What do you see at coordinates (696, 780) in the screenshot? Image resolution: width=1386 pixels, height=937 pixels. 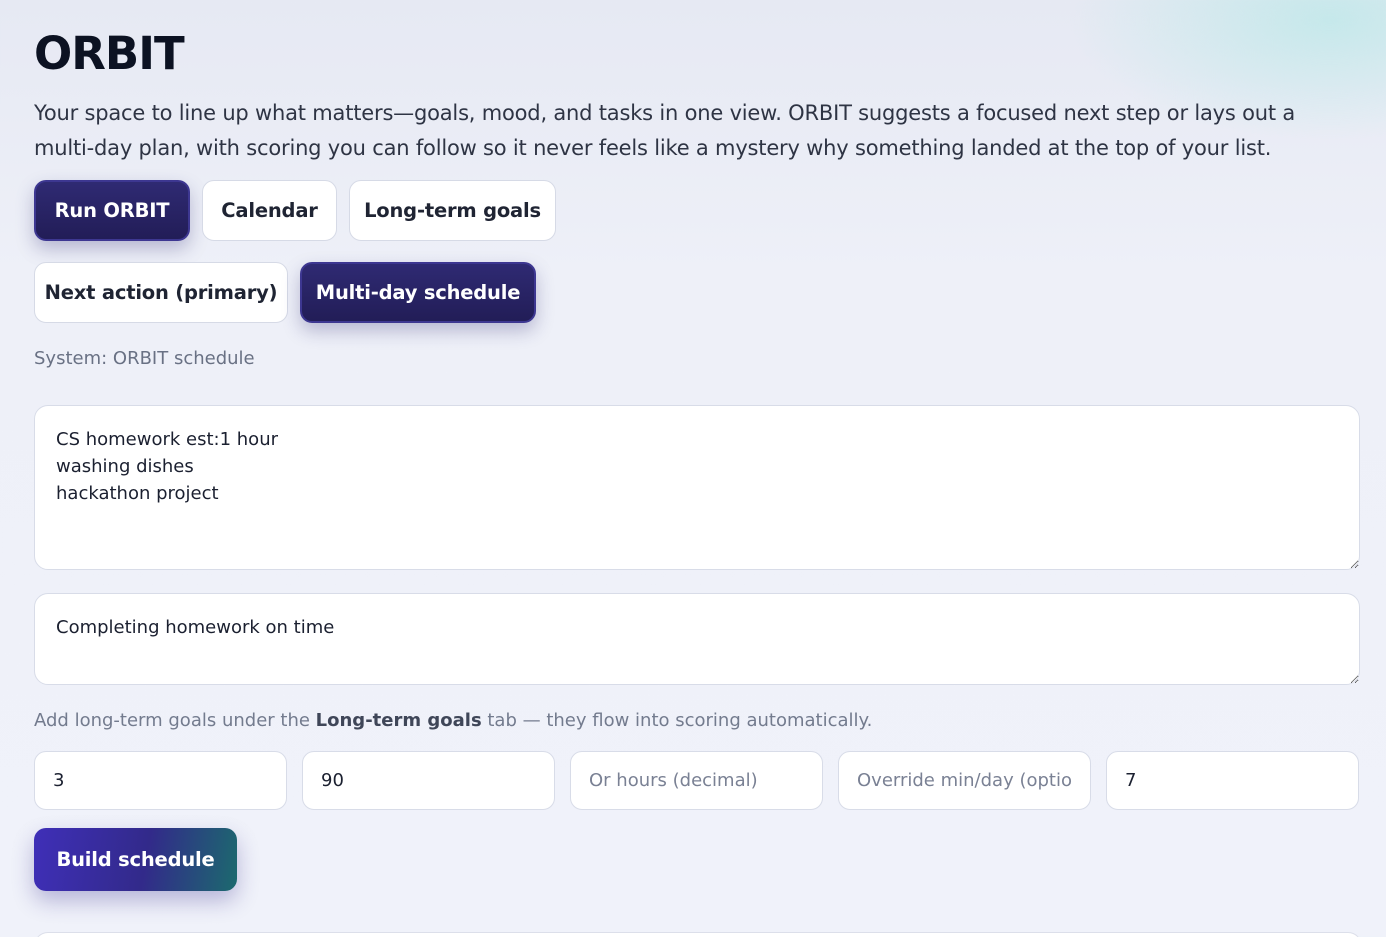 I see `hours-decimal-input` at bounding box center [696, 780].